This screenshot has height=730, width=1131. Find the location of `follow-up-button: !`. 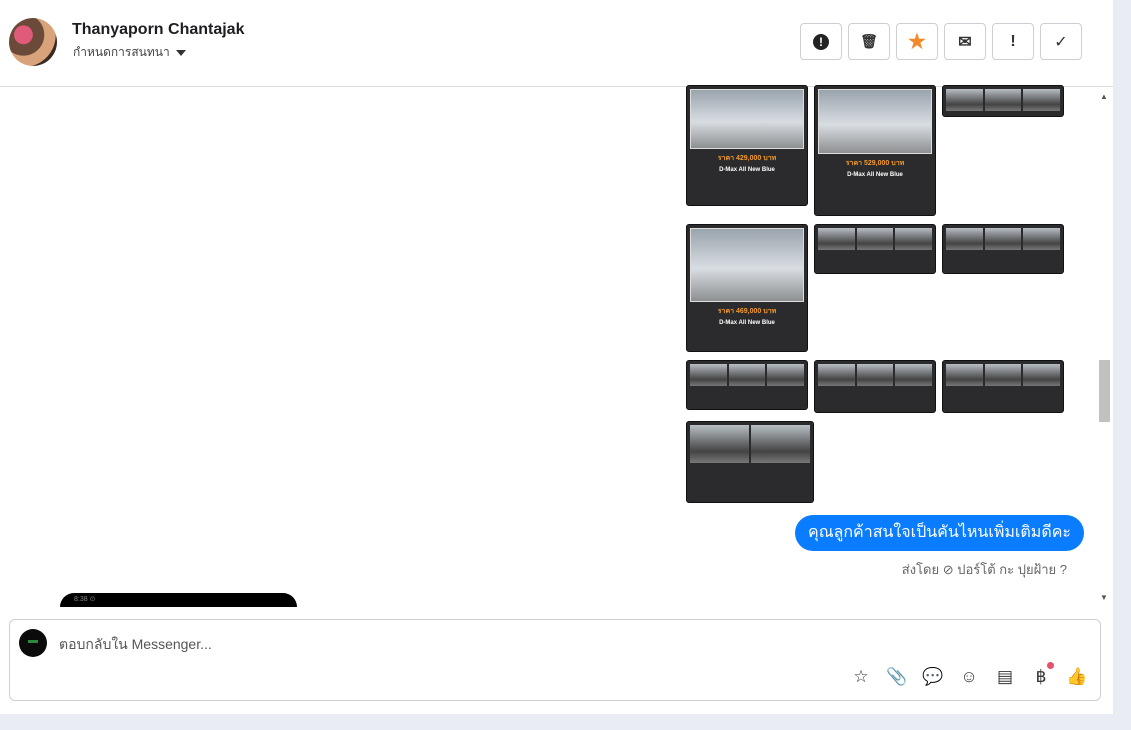

follow-up-button: ! is located at coordinates (1013, 41).